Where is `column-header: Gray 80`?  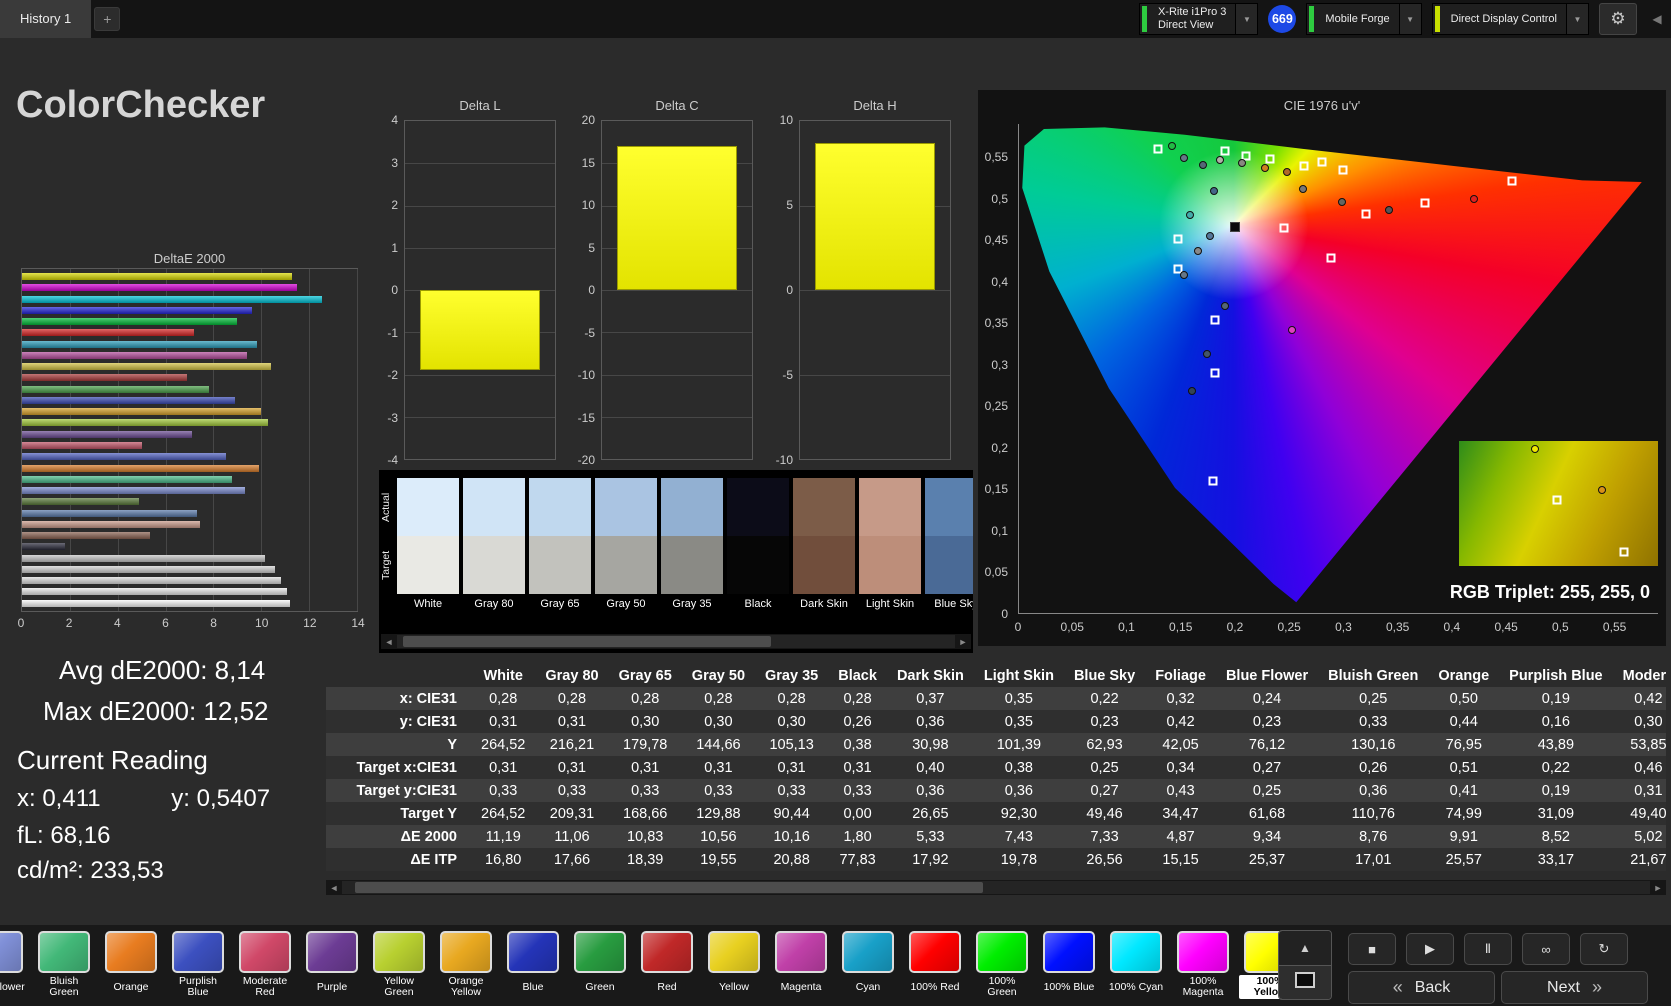 column-header: Gray 80 is located at coordinates (572, 675).